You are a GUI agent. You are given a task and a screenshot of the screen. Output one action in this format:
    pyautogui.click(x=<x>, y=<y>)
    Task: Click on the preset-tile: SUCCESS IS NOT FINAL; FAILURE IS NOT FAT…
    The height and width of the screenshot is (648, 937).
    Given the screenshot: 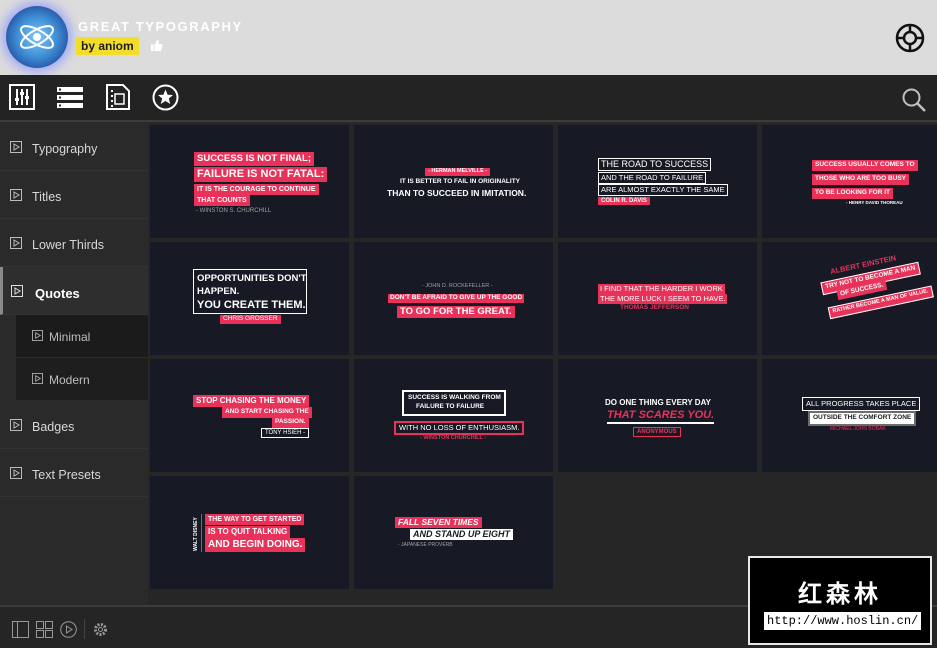 What is the action you would take?
    pyautogui.click(x=249, y=181)
    